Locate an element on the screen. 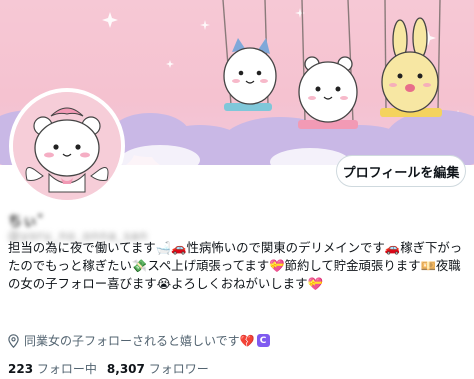  location-text: 同業女の子フォローされると嬉しいです💔 is located at coordinates (139, 341).